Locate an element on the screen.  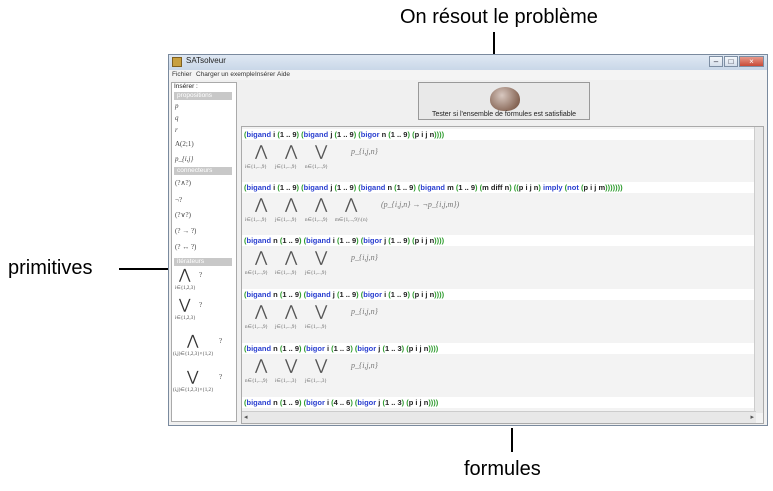
prim-imply: (? → ?) is located at coordinates (185, 231).